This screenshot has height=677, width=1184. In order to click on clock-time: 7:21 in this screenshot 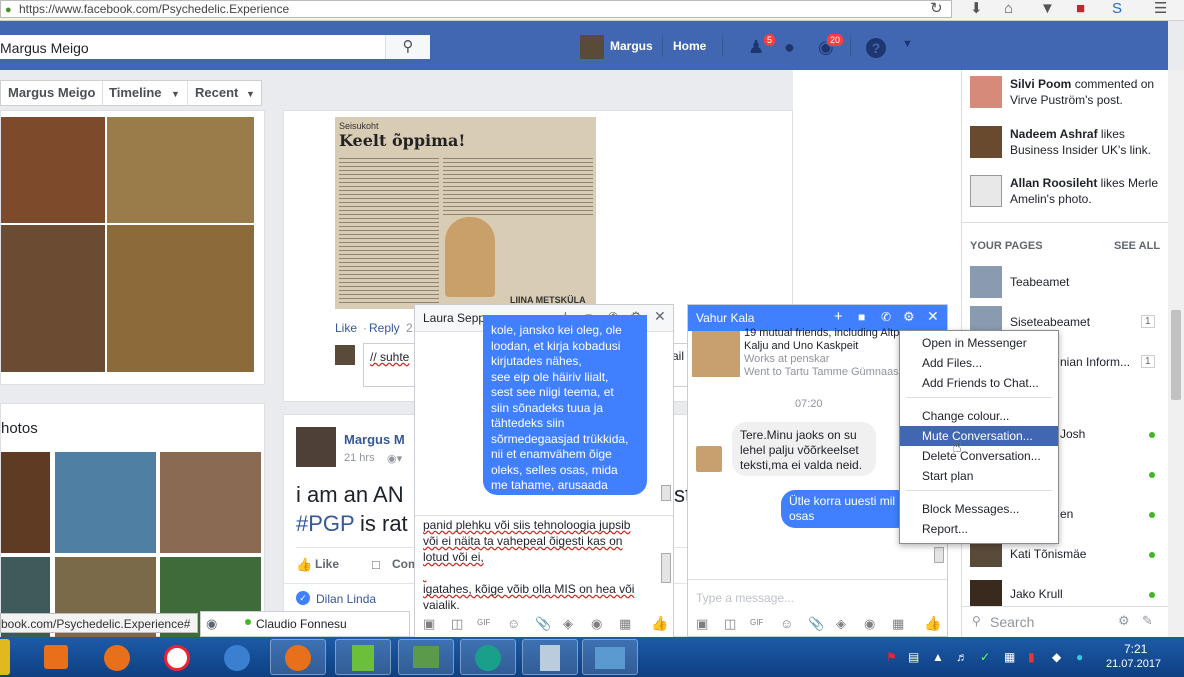, I will do `click(1135, 649)`.